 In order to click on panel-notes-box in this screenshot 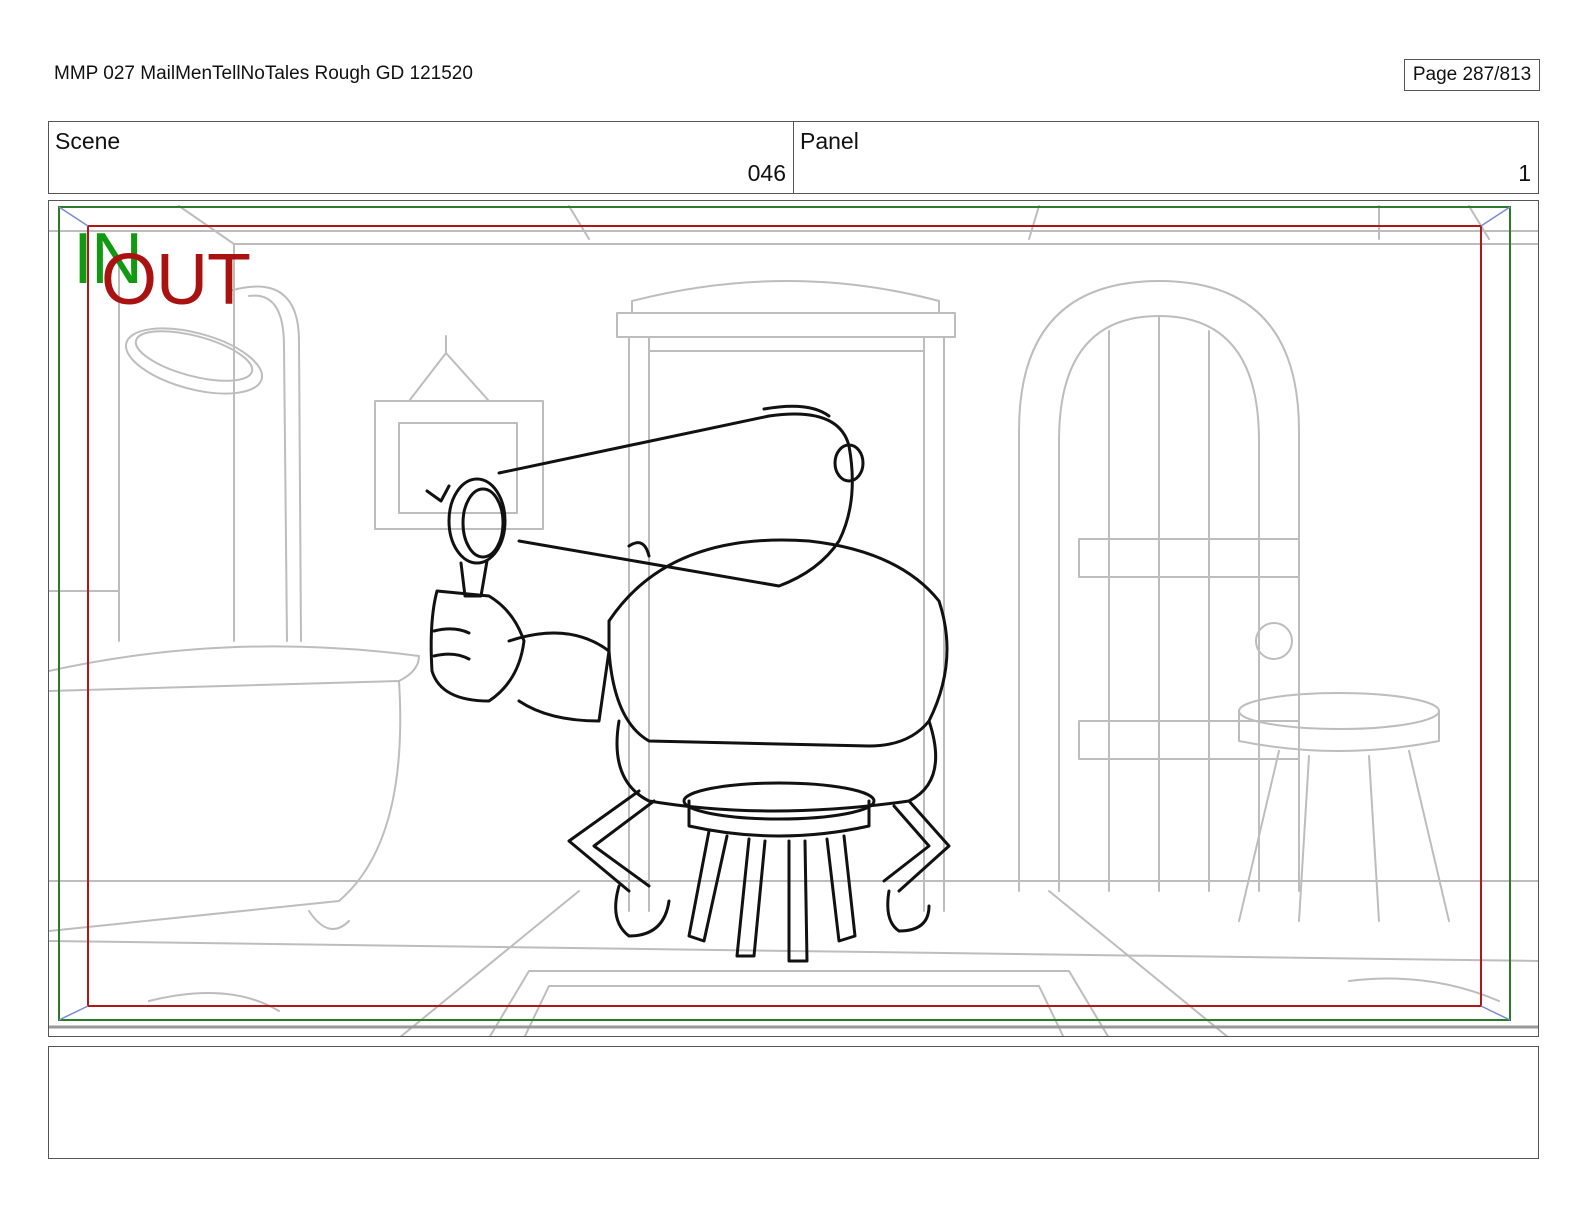, I will do `click(793, 1102)`.